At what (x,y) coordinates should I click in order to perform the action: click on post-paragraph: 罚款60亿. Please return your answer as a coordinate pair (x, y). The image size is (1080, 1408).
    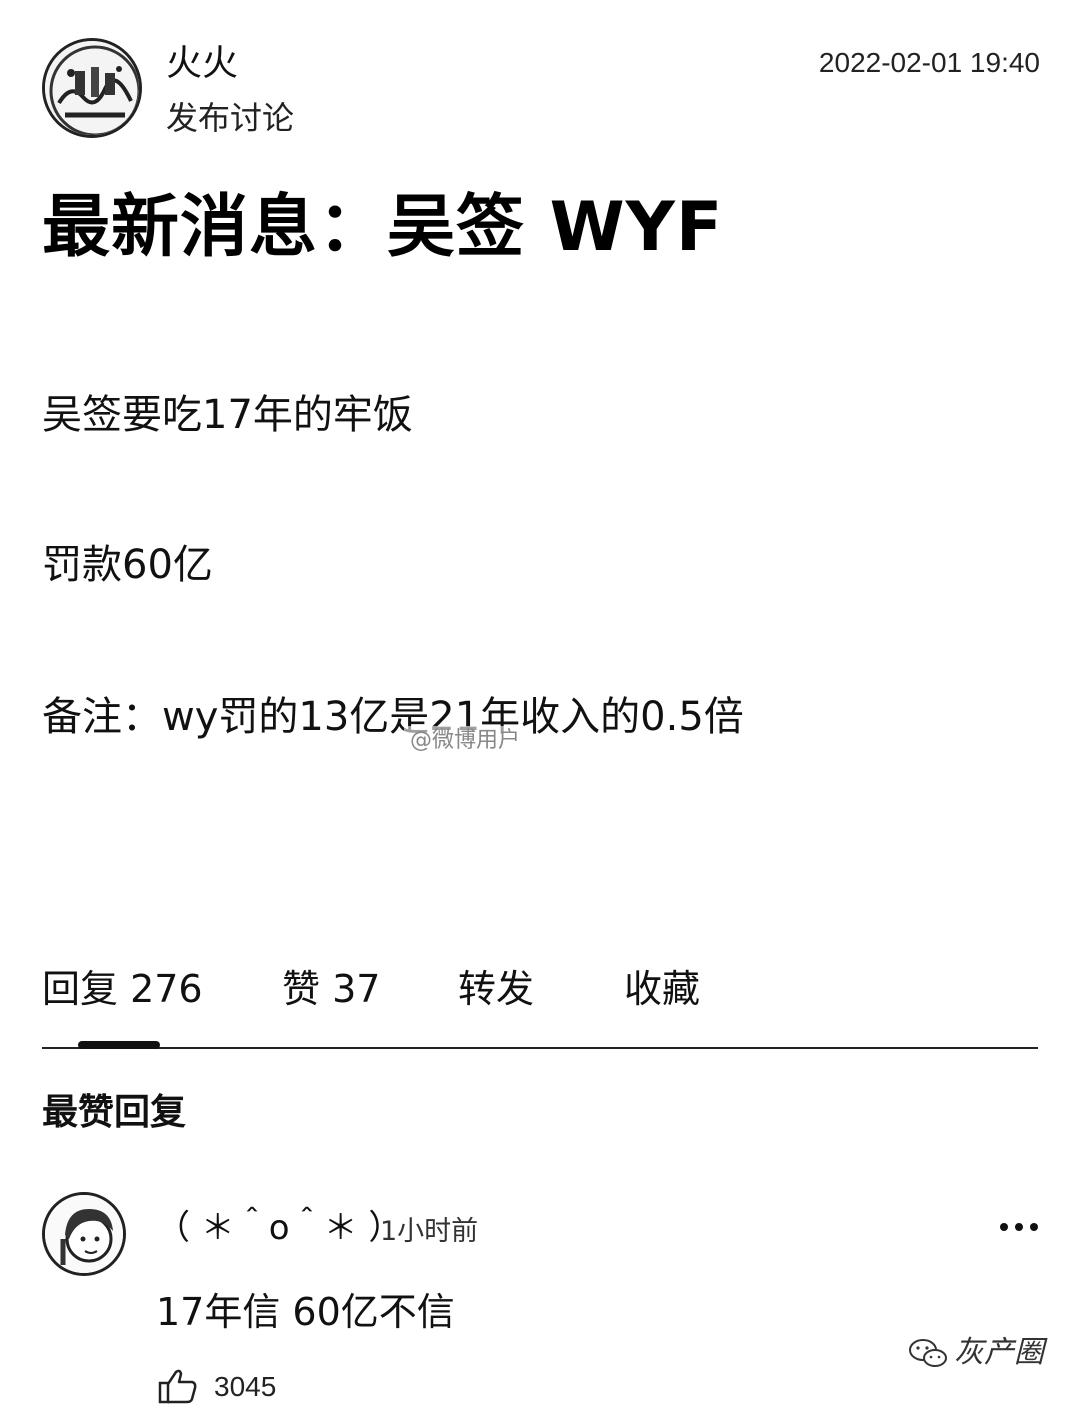
    Looking at the image, I should click on (127, 565).